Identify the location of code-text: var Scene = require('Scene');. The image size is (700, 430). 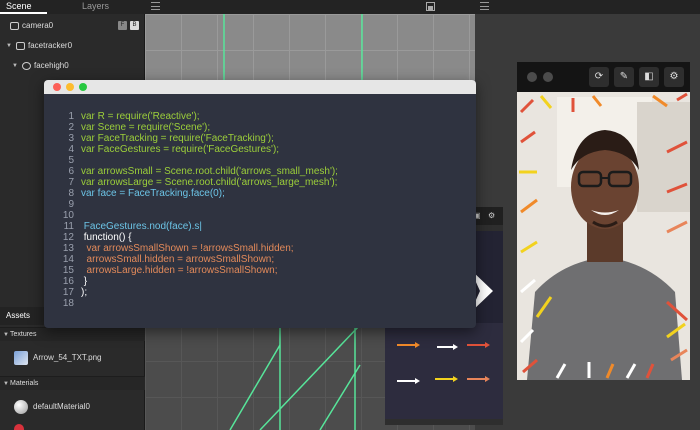
(146, 127).